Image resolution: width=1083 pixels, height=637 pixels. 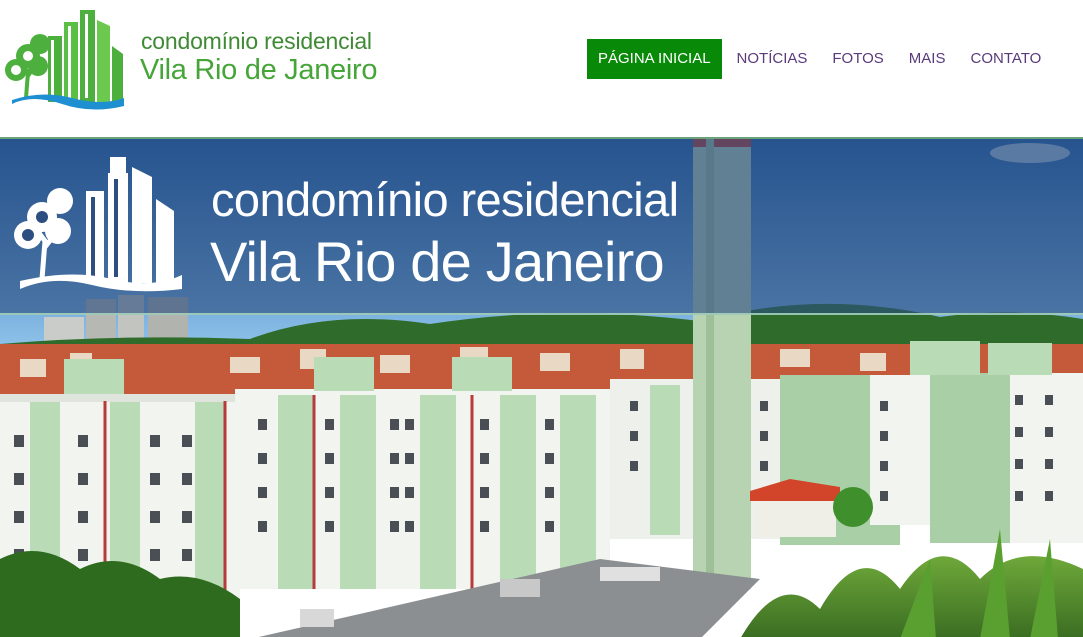 What do you see at coordinates (445, 199) in the screenshot?
I see `banner-subtitle: condomínio residencial` at bounding box center [445, 199].